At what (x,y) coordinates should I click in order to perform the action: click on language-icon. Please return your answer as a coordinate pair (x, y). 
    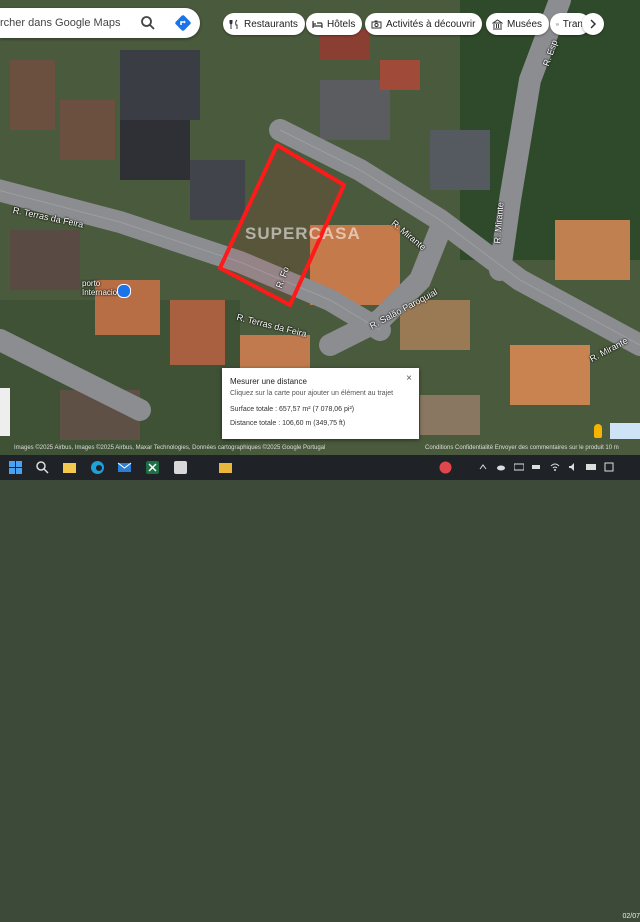
    Looking at the image, I should click on (591, 467).